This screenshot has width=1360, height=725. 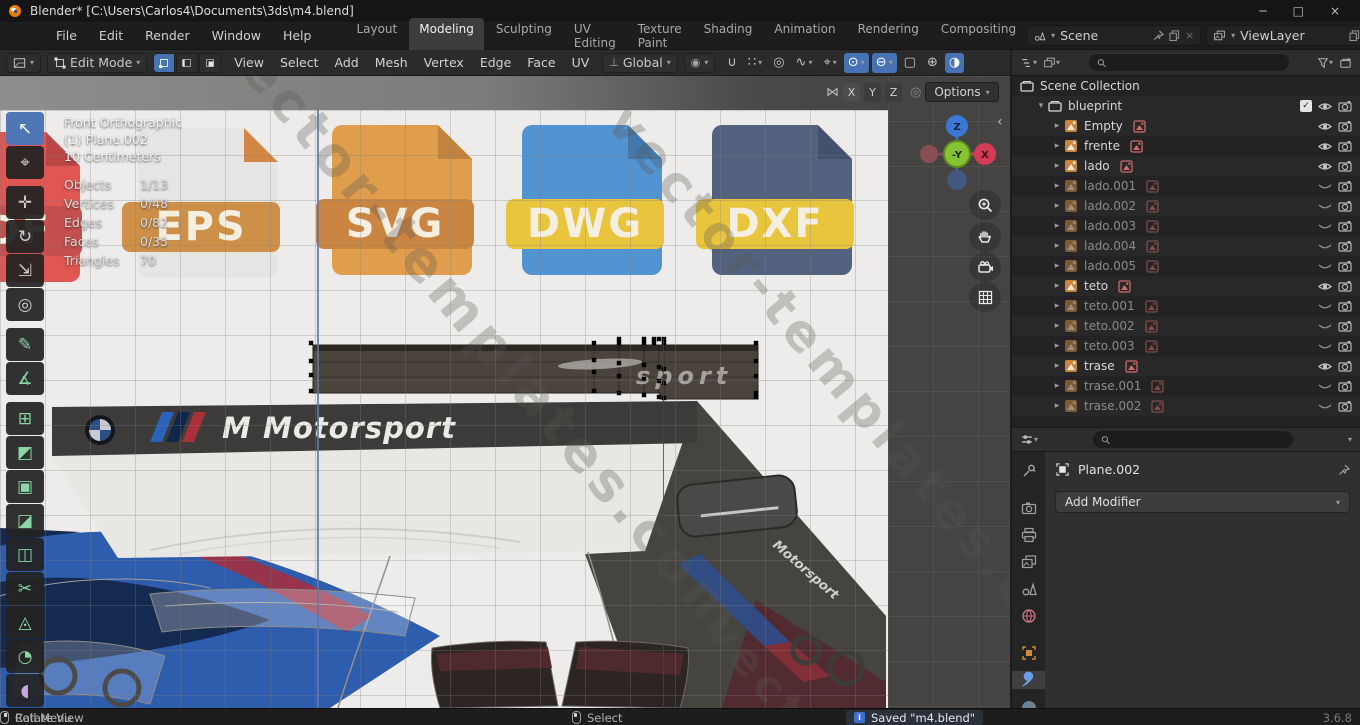 I want to click on collection-name: Scene Collection, so click(x=1090, y=86).